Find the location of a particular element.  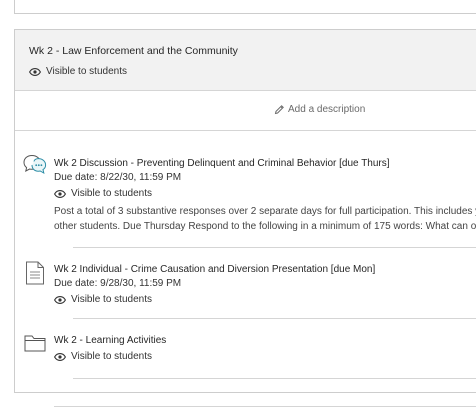

item-due-date: Due date: 9/28/30, 11:59 PM is located at coordinates (118, 283).